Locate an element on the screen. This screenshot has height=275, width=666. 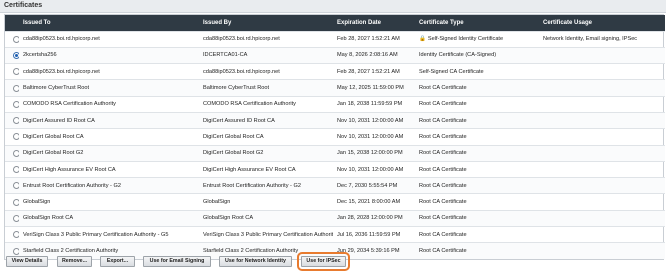
cell-expiration-date: Dec 7, 2030 5:55:54 PM is located at coordinates (367, 185).